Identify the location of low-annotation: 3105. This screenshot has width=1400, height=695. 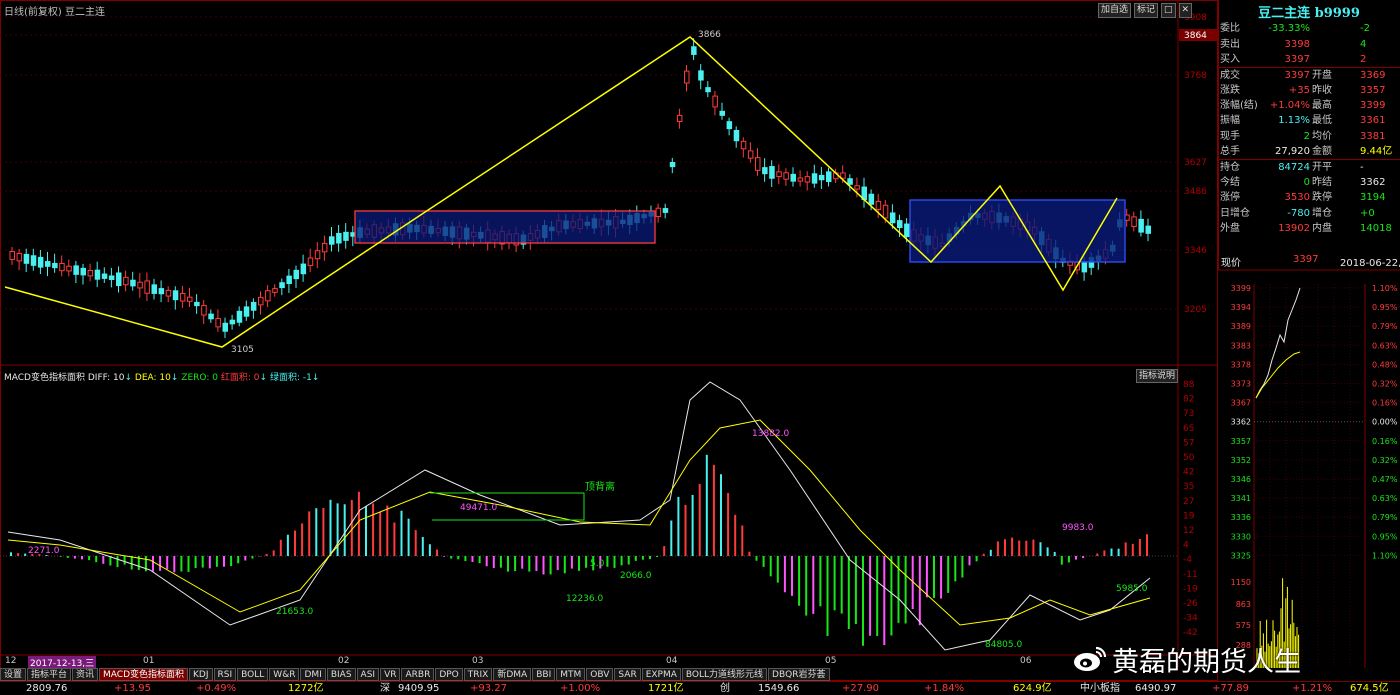
(242, 350).